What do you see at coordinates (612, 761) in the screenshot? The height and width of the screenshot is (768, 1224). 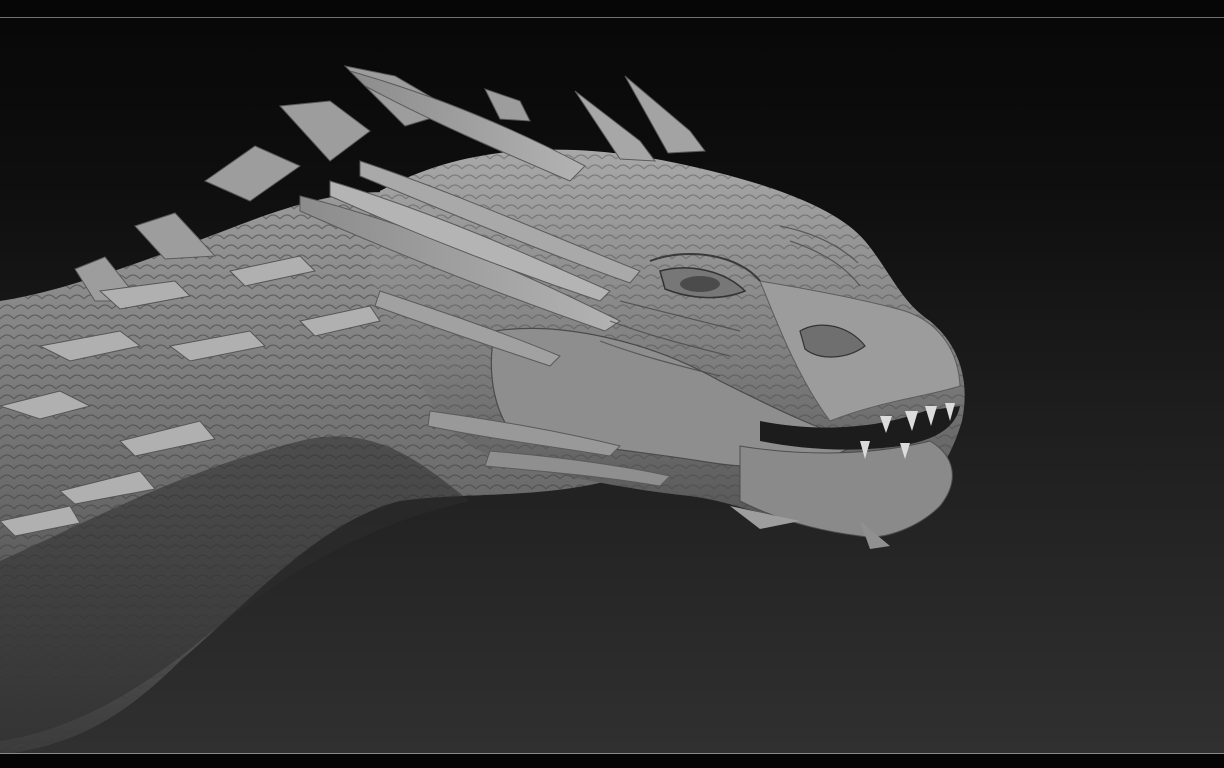 I see `bottom-status-strip` at bounding box center [612, 761].